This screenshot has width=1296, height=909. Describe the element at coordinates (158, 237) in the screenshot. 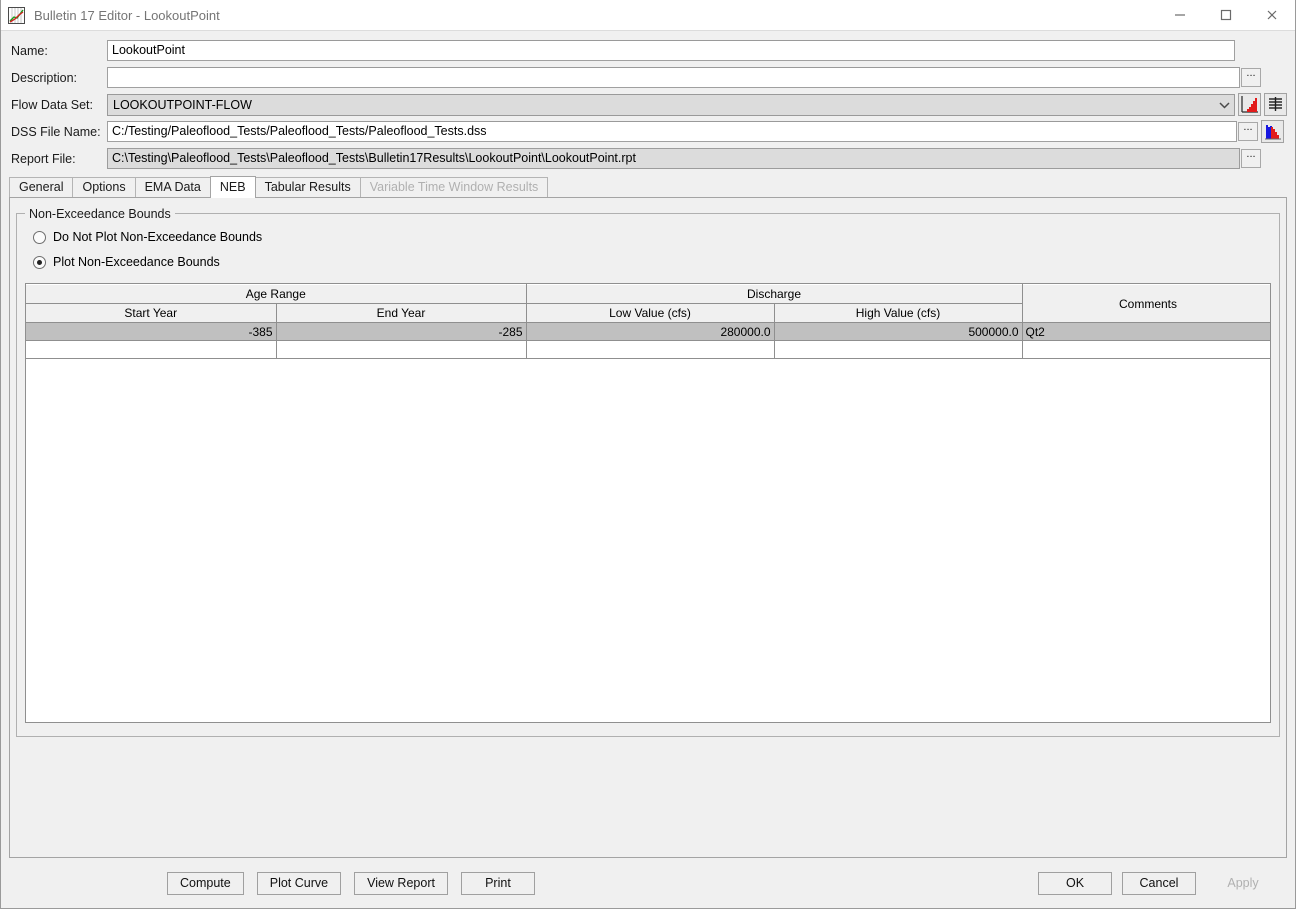

I see `radio-do-not-plot-label: Do Not Plot Non-Exceedance Bounds` at that location.